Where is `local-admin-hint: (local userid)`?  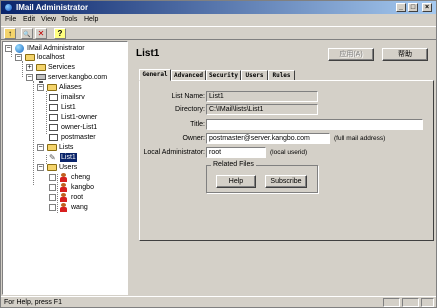 local-admin-hint: (local userid) is located at coordinates (289, 152).